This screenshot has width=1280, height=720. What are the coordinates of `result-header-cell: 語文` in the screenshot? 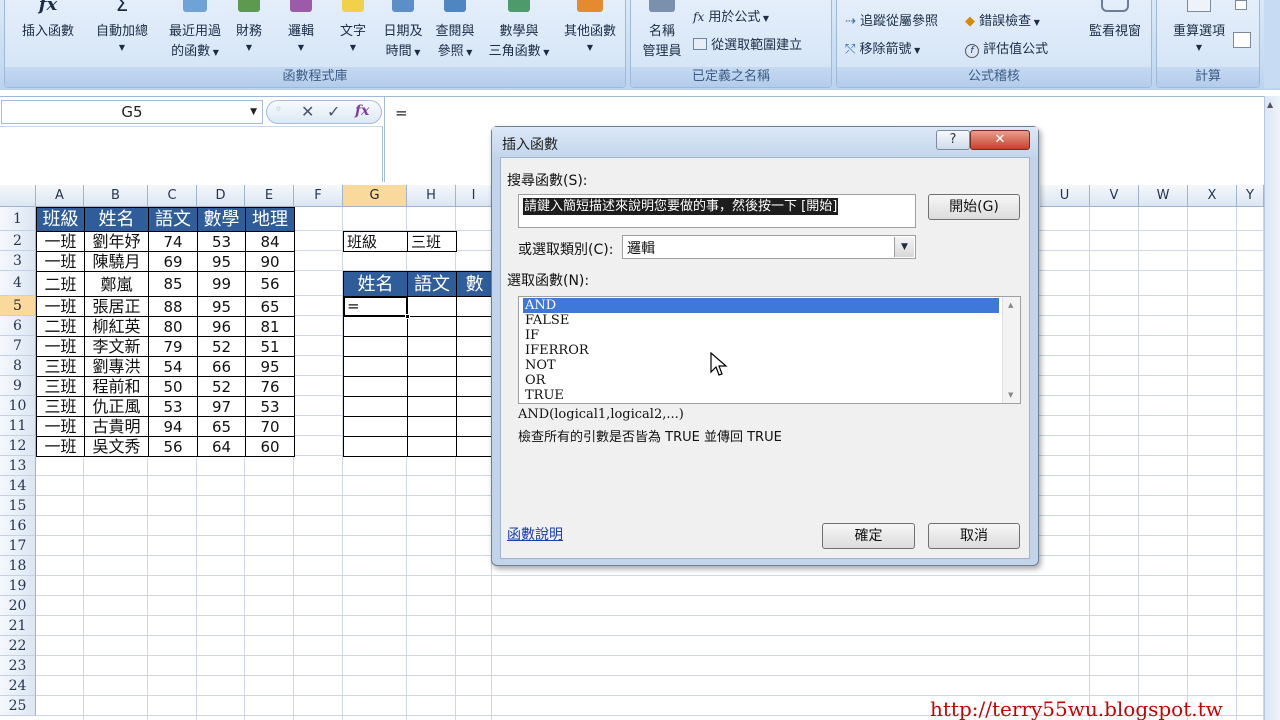 It's located at (432, 284).